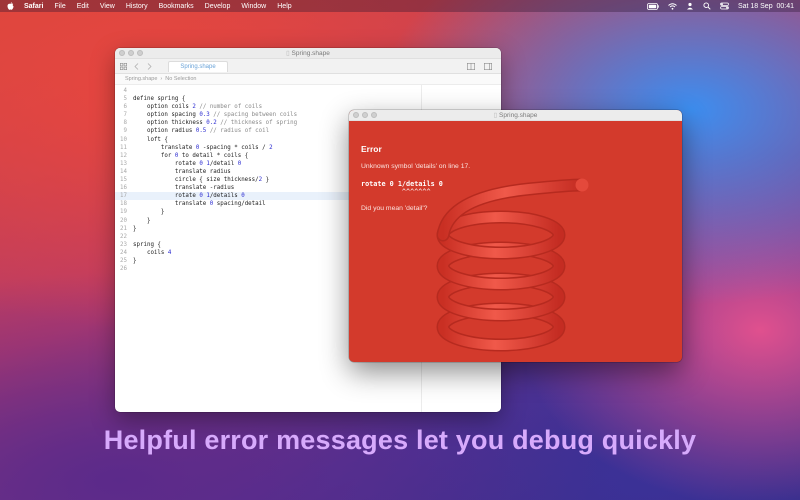  Describe the element at coordinates (125, 99) in the screenshot. I see `line-number: 5` at that location.